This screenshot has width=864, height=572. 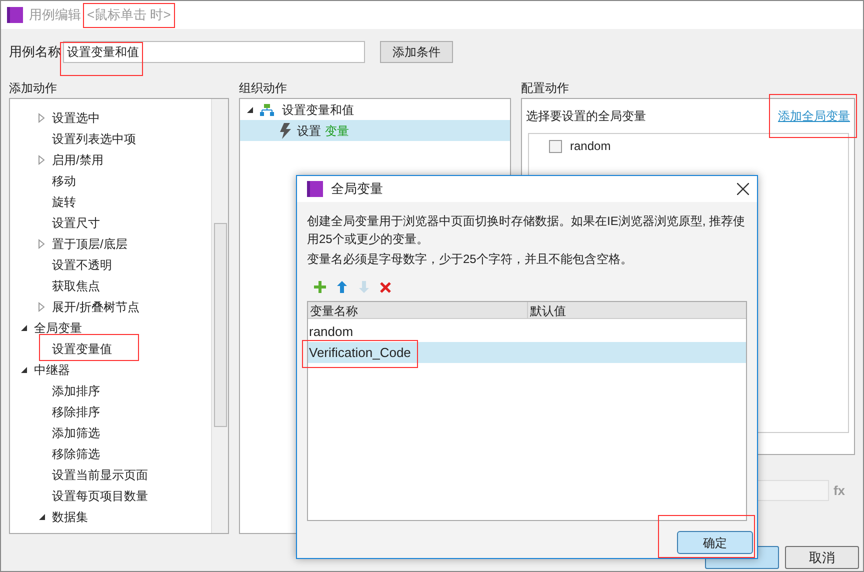 What do you see at coordinates (76, 411) in the screenshot?
I see `tree-item: 移除排序` at bounding box center [76, 411].